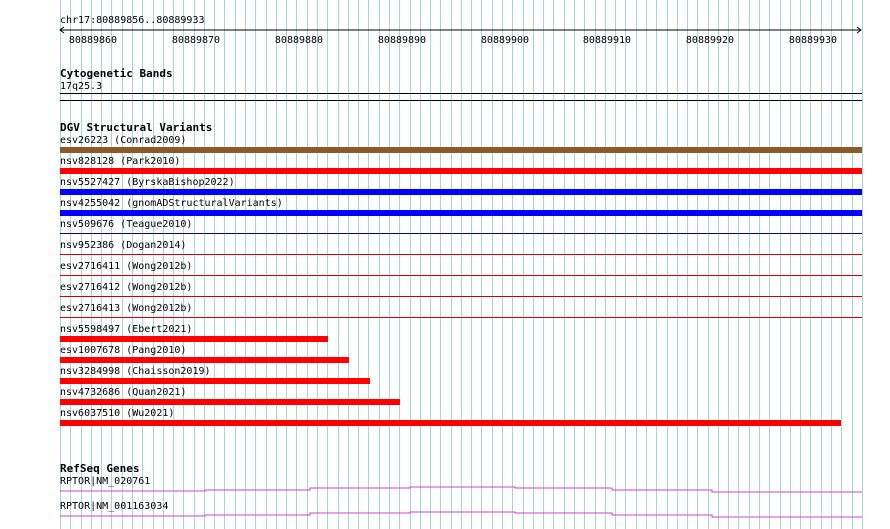 The image size is (890, 529). I want to click on cytoband-label: 17q25.3, so click(81, 86).